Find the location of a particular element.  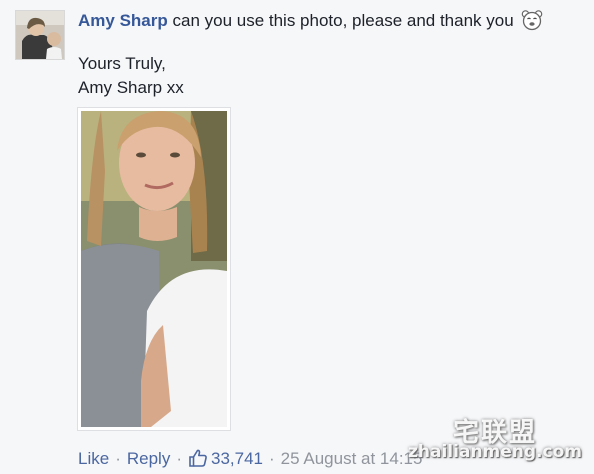

watermark-logo: 宅联盟 is located at coordinates (494, 433).